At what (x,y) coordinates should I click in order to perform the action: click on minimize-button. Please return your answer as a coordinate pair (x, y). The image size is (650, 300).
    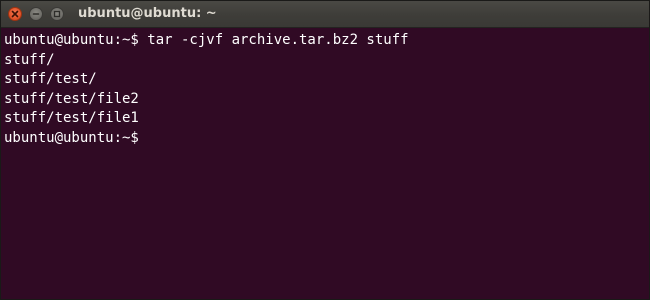
    Looking at the image, I should click on (36, 14).